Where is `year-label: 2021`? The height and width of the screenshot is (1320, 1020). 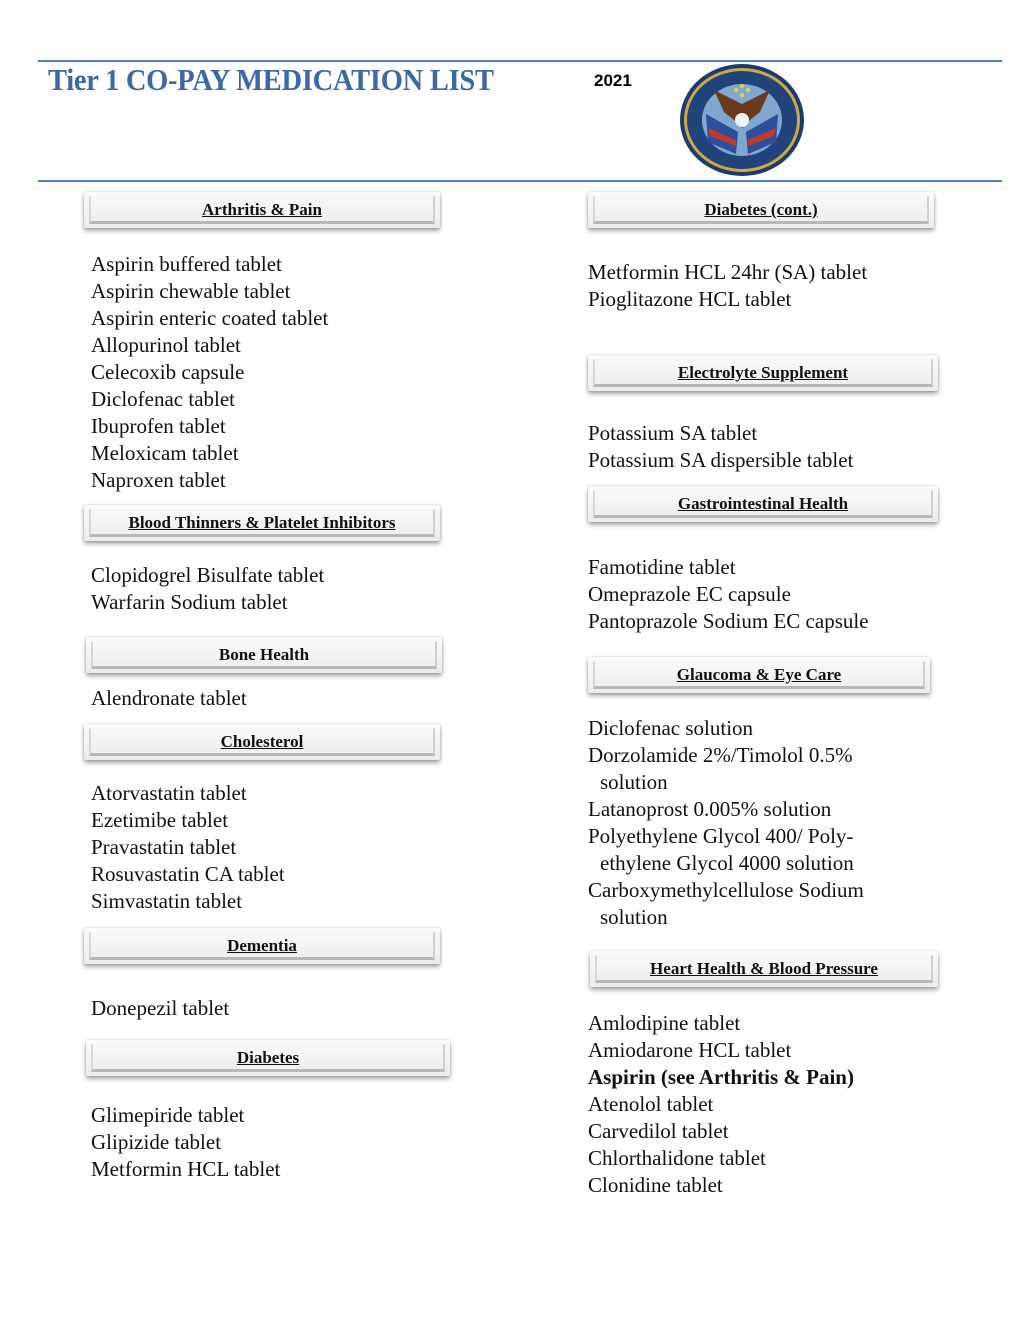 year-label: 2021 is located at coordinates (613, 80).